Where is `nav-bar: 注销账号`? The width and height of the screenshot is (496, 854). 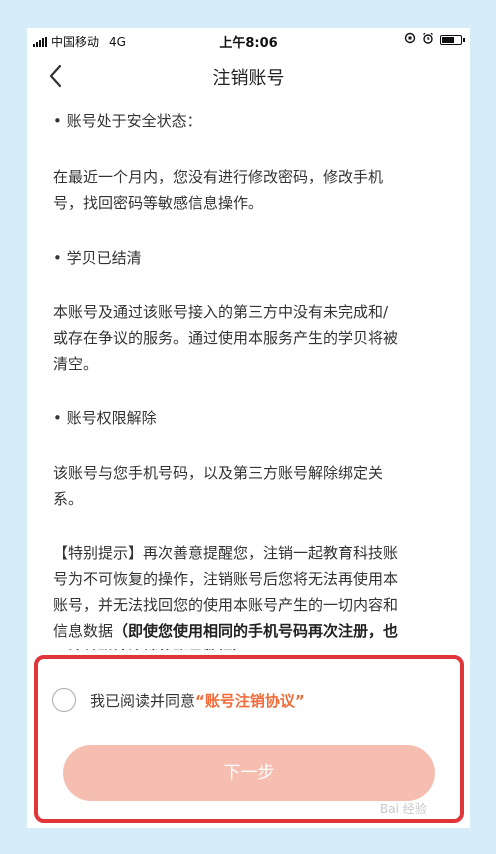
nav-bar: 注销账号 is located at coordinates (248, 76).